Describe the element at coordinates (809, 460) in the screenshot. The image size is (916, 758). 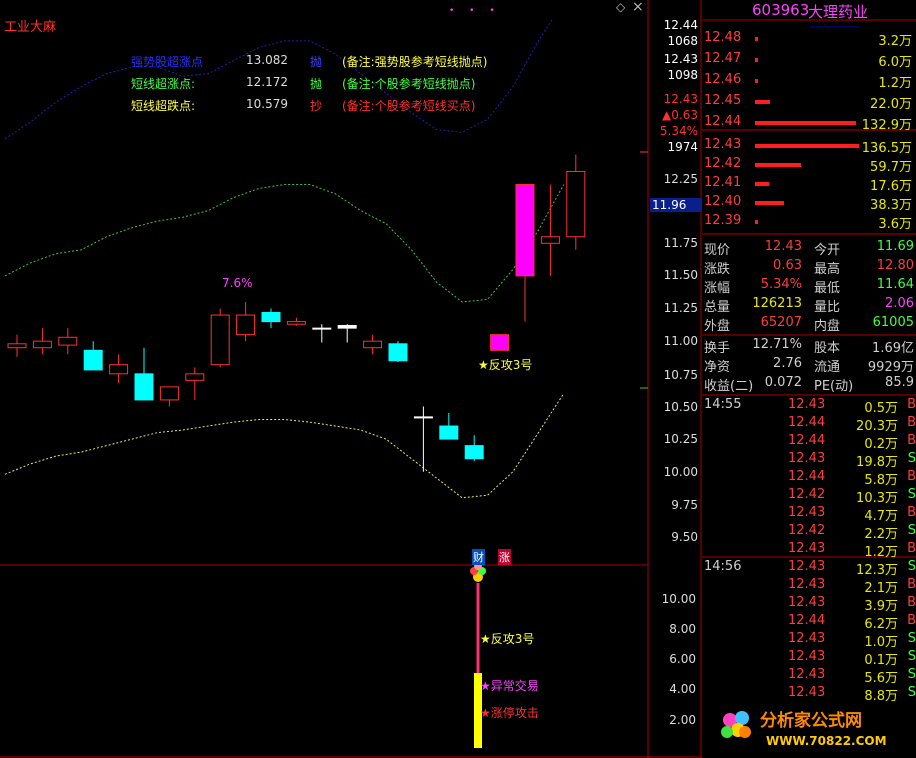
I see `tick-row: 12.43 19.8万 S` at that location.